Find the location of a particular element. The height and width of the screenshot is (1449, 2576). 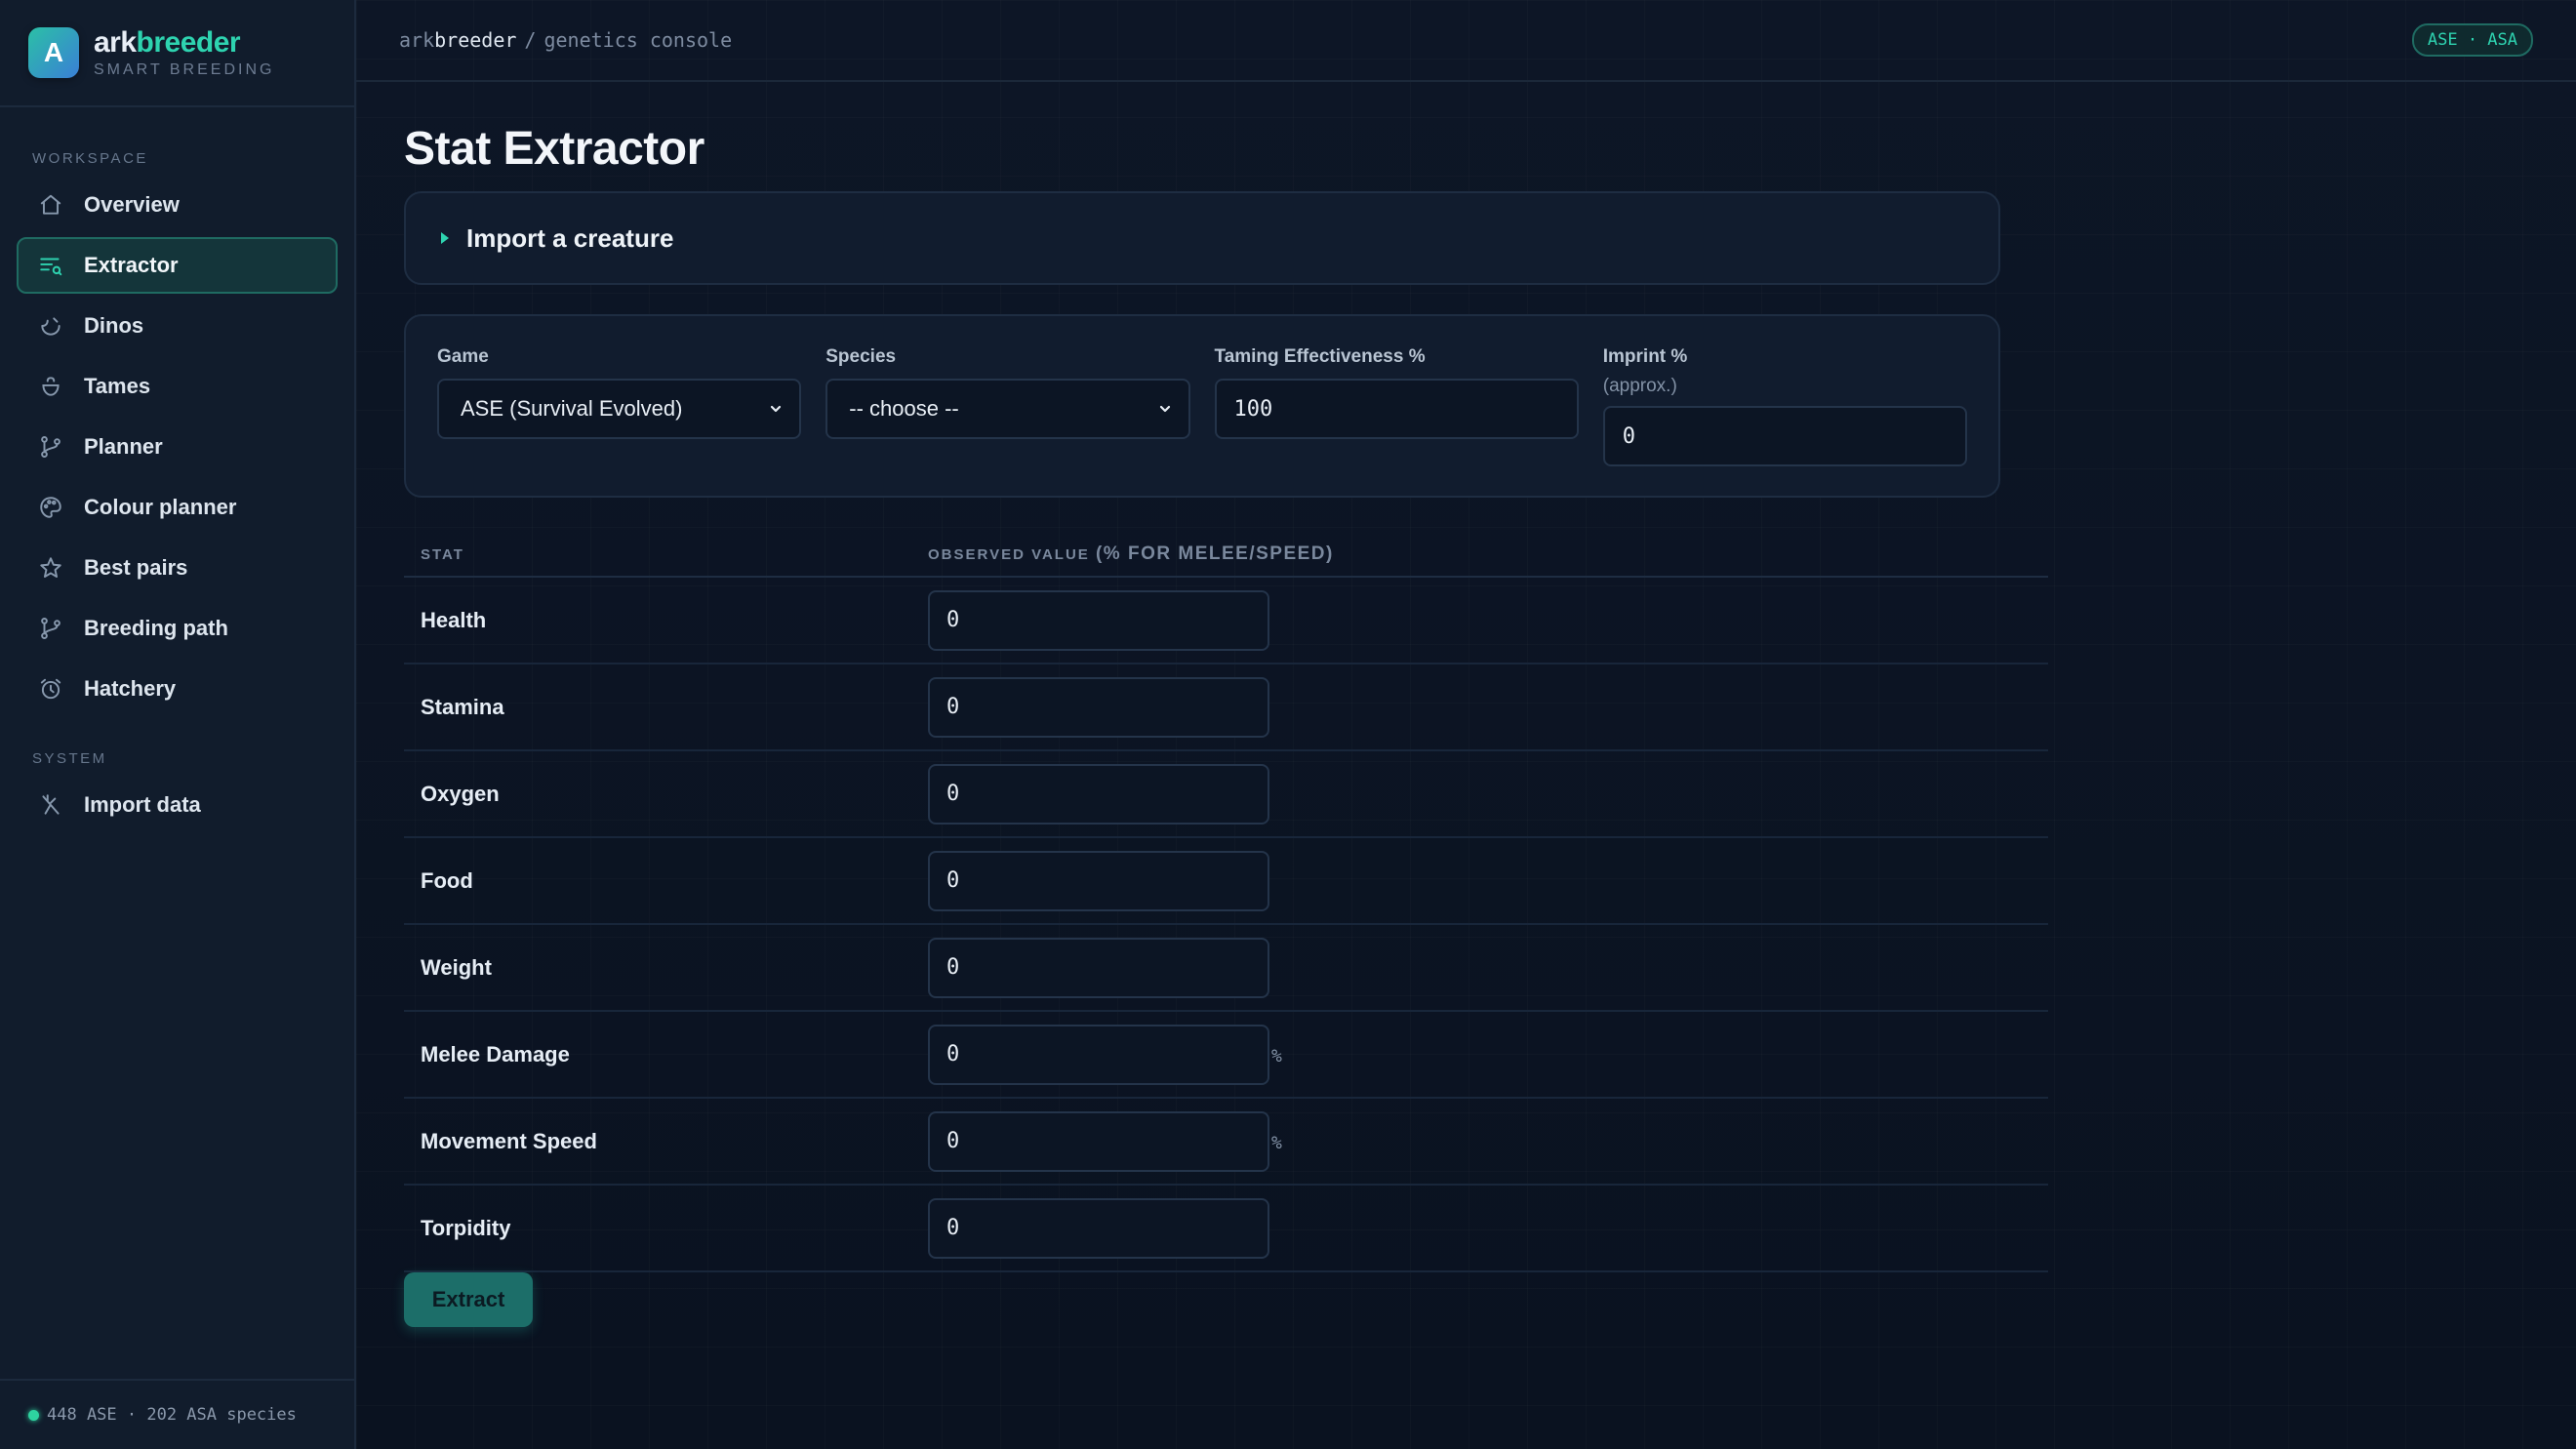

brand-tagline: SMART BREEDING is located at coordinates (184, 69).